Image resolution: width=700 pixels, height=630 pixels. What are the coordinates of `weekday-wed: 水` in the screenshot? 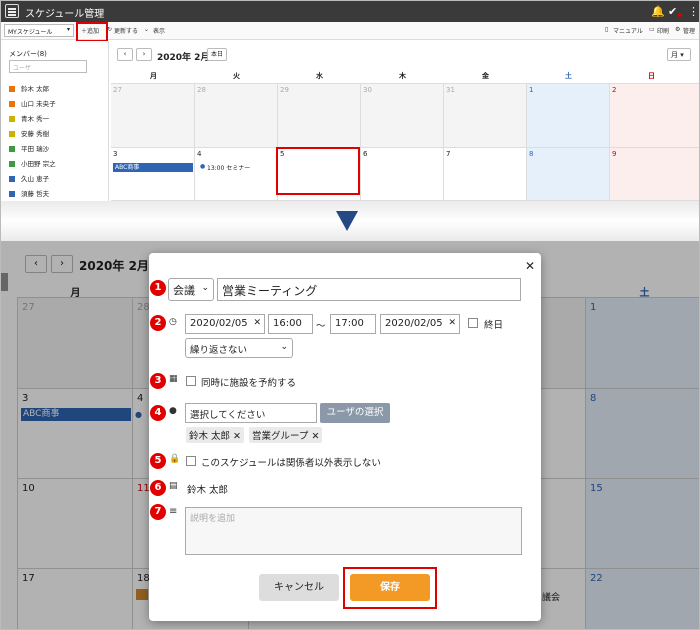 It's located at (319, 76).